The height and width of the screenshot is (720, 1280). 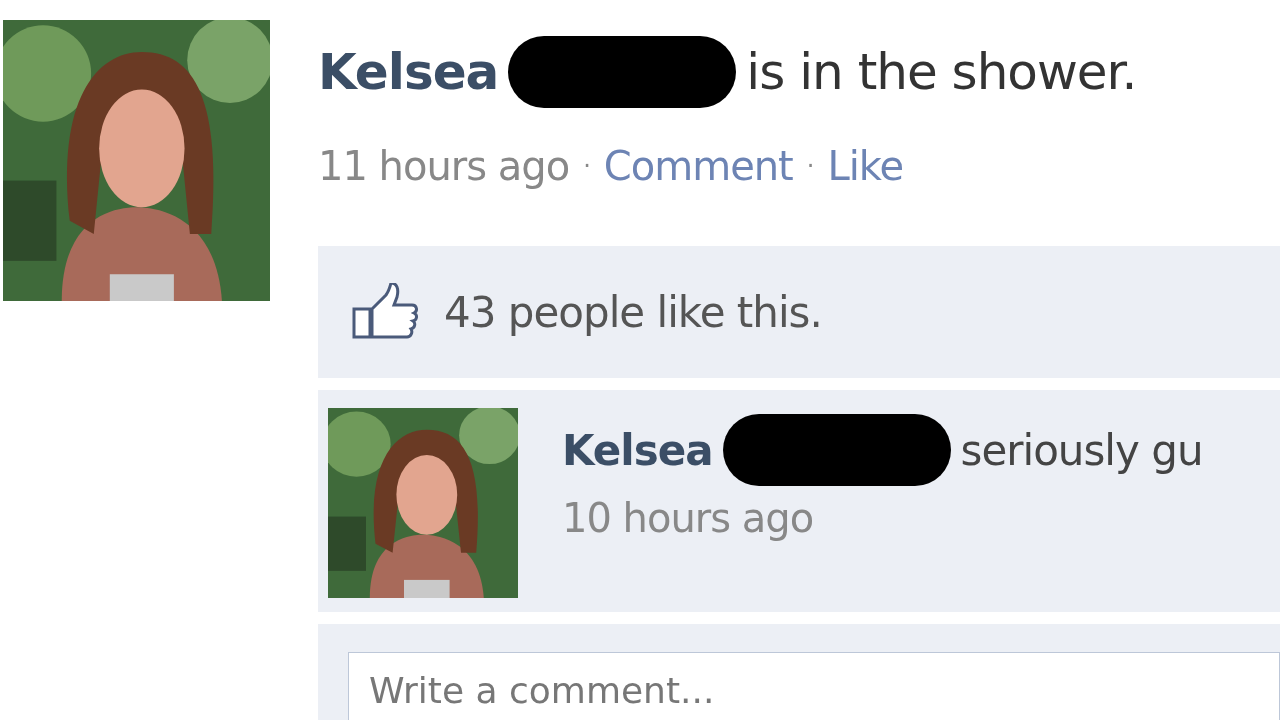 What do you see at coordinates (385, 312) in the screenshot?
I see `thumbs-up-icon` at bounding box center [385, 312].